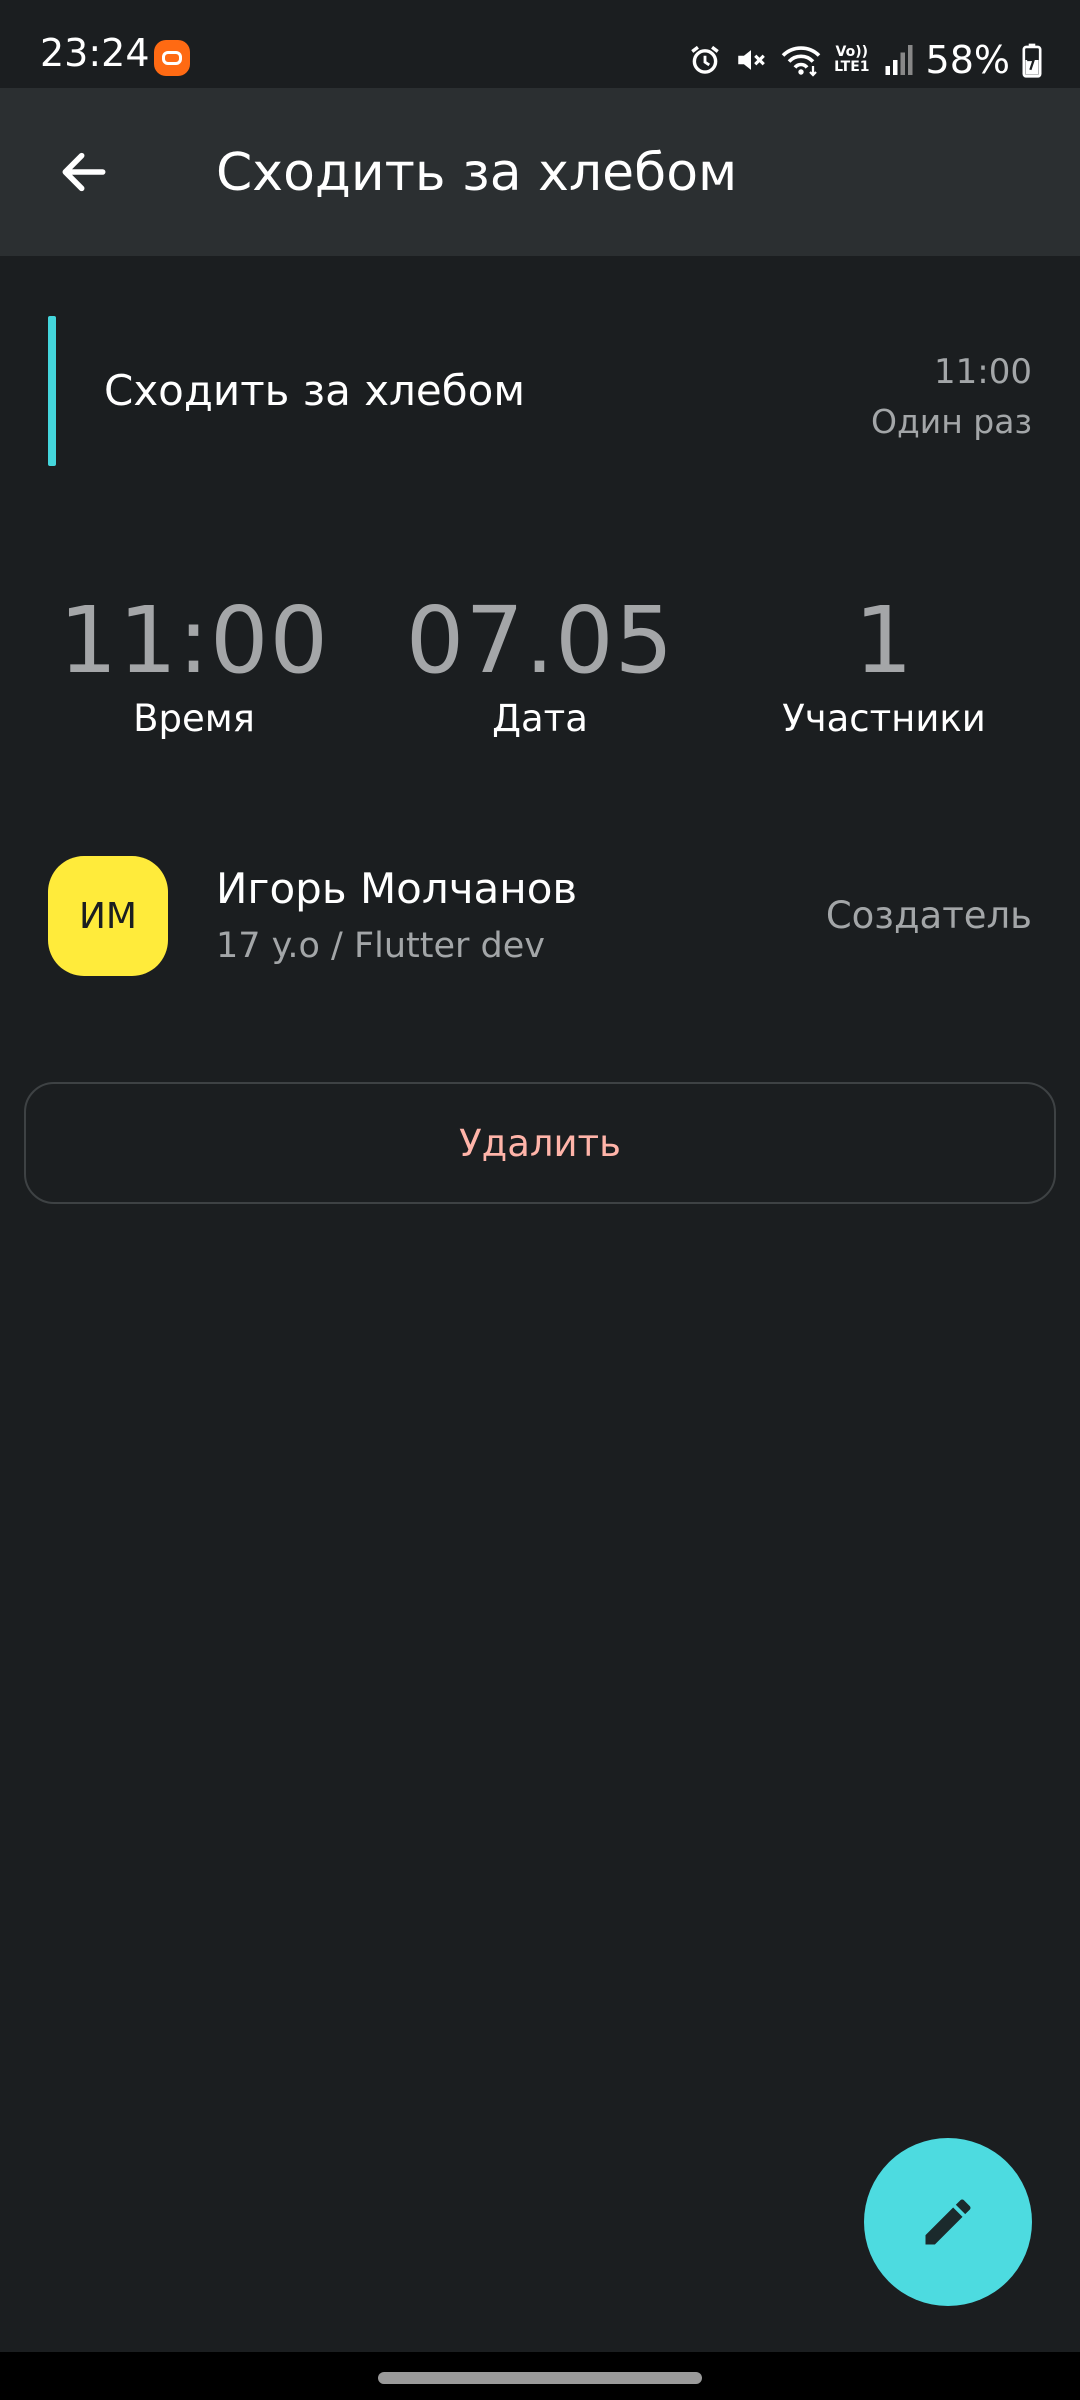 This screenshot has height=2400, width=1080. I want to click on task-title: Сходить за хлебом, so click(315, 390).